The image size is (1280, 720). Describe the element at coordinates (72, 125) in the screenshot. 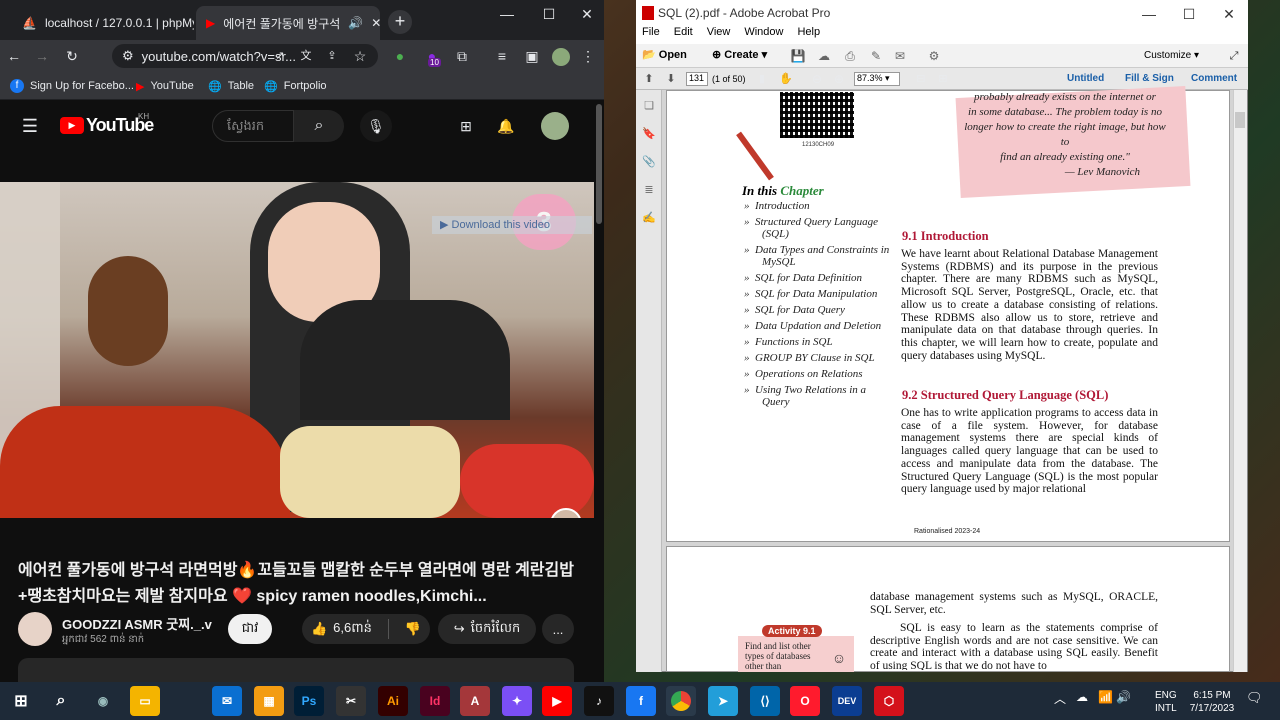

I see `youtube-logo-icon: ▶` at that location.